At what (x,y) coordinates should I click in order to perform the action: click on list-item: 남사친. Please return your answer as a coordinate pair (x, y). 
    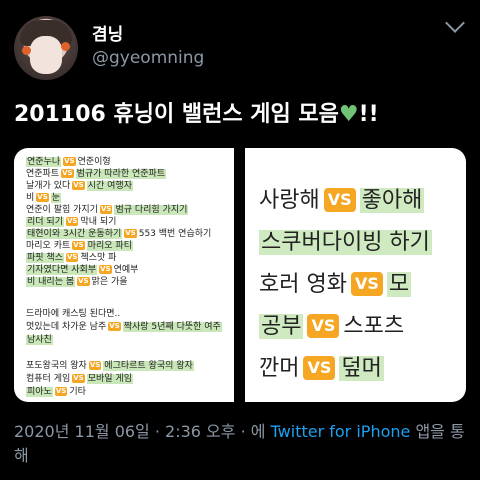
    Looking at the image, I should click on (39, 340).